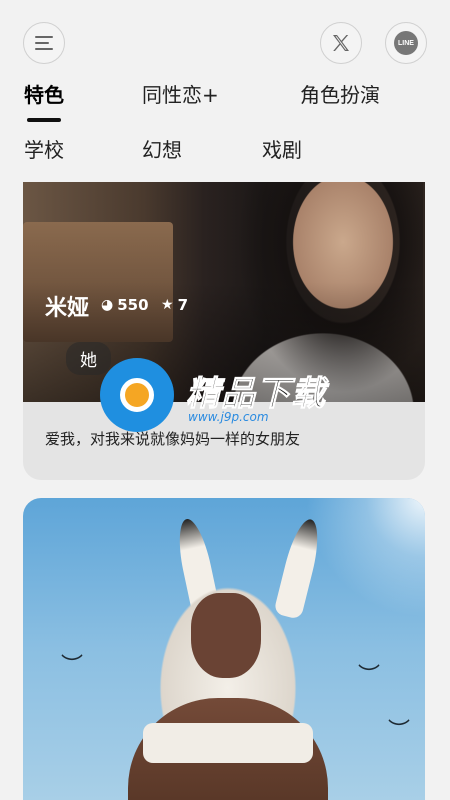 The height and width of the screenshot is (800, 450). What do you see at coordinates (107, 305) in the screenshot?
I see `chat-bubble-icon: ◕` at bounding box center [107, 305].